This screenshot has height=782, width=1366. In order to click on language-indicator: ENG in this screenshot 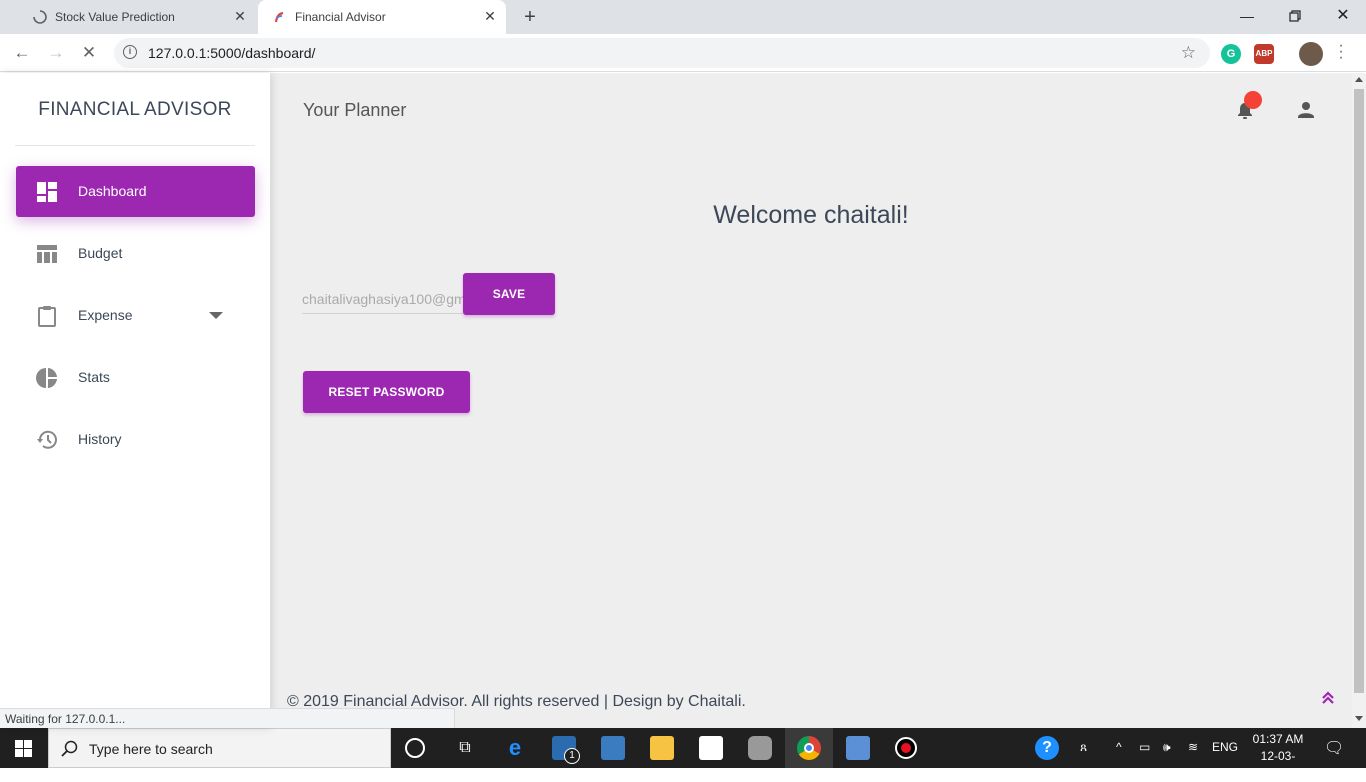, I will do `click(1225, 747)`.